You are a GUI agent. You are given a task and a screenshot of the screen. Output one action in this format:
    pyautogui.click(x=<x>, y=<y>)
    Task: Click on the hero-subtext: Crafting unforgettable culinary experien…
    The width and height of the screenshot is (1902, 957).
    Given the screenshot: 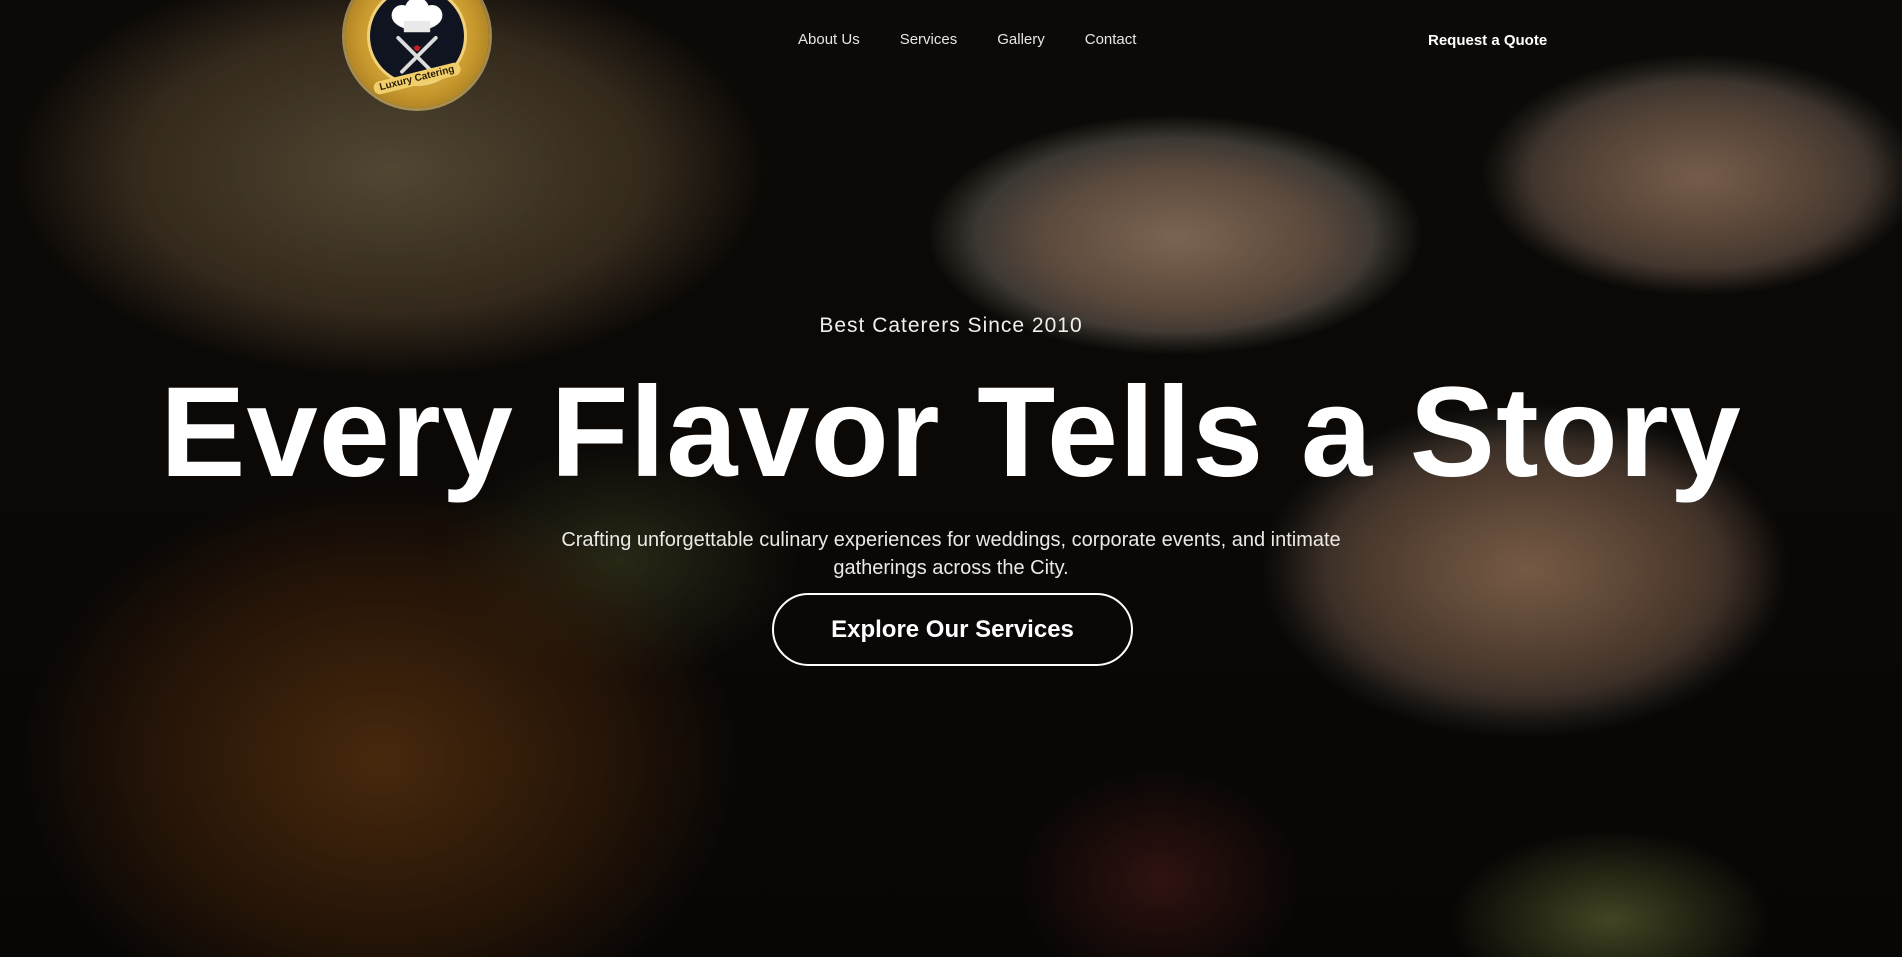 What is the action you would take?
    pyautogui.click(x=951, y=554)
    